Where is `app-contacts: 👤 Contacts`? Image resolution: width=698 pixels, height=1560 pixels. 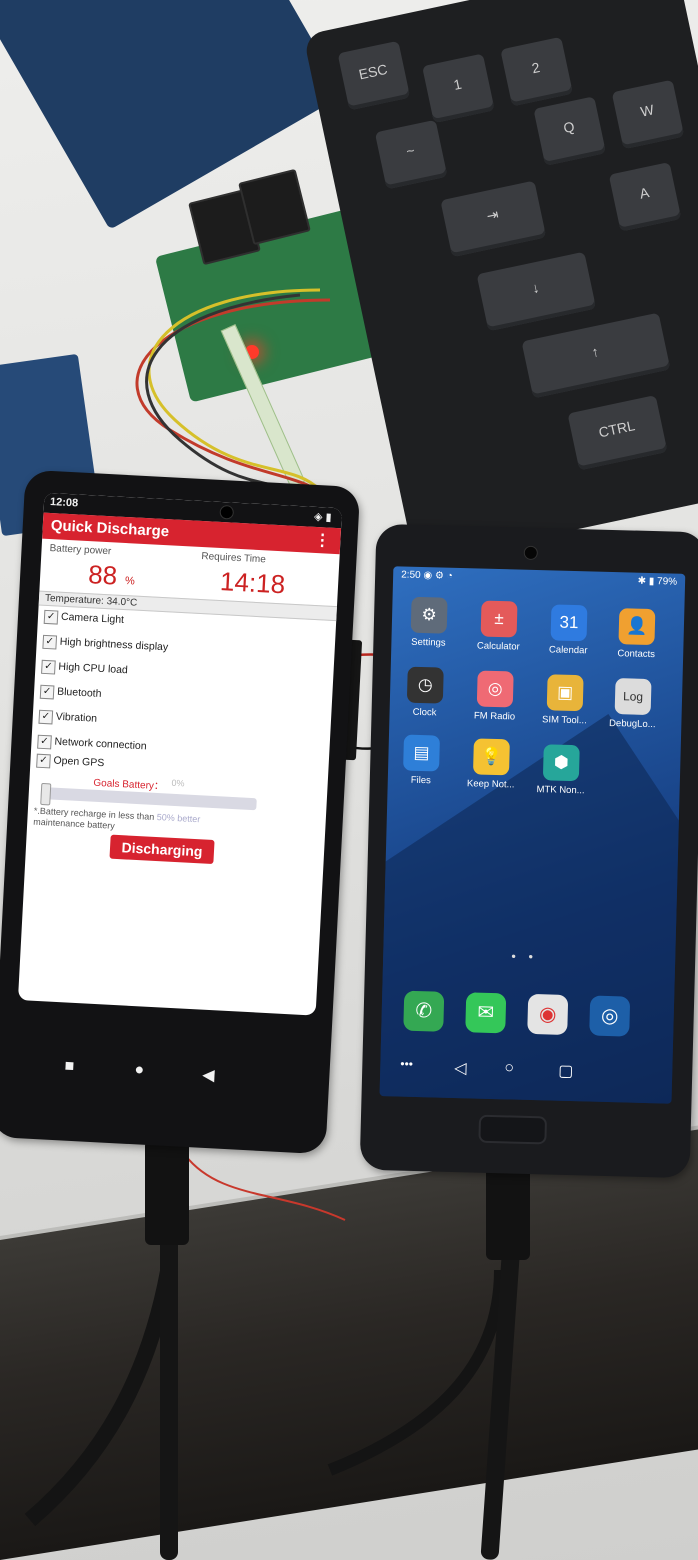
app-contacts: 👤 Contacts is located at coordinates (637, 644).